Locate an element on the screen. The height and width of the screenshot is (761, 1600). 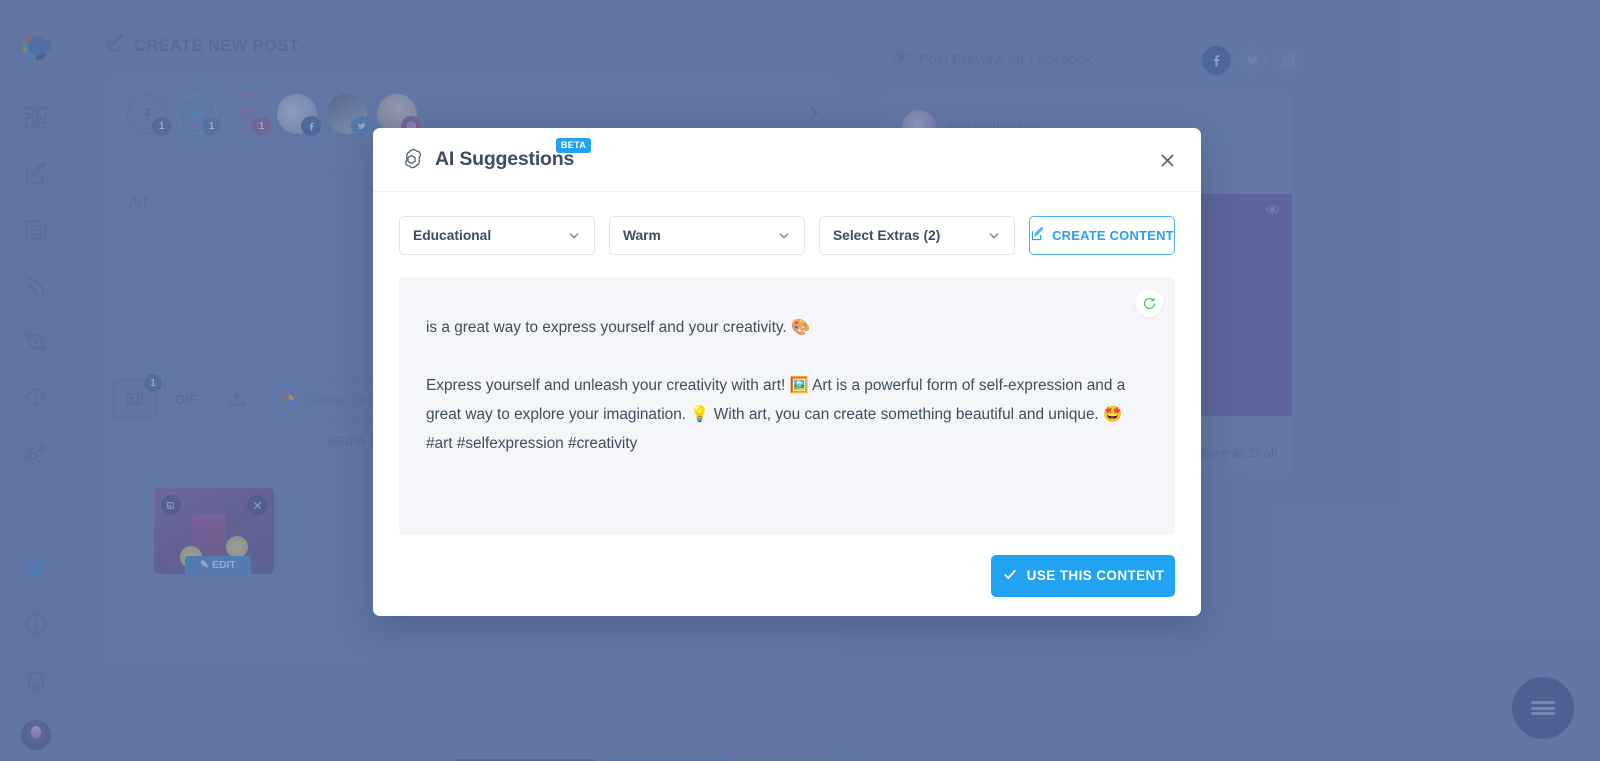
use-this-content-label: USE THIS CONTENT is located at coordinates (1095, 575).